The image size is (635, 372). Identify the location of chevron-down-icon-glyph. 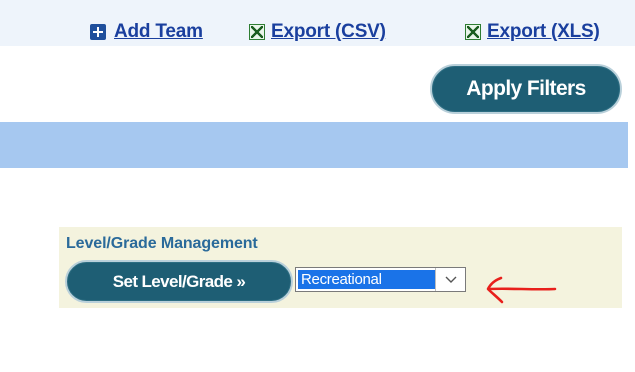
(450, 279).